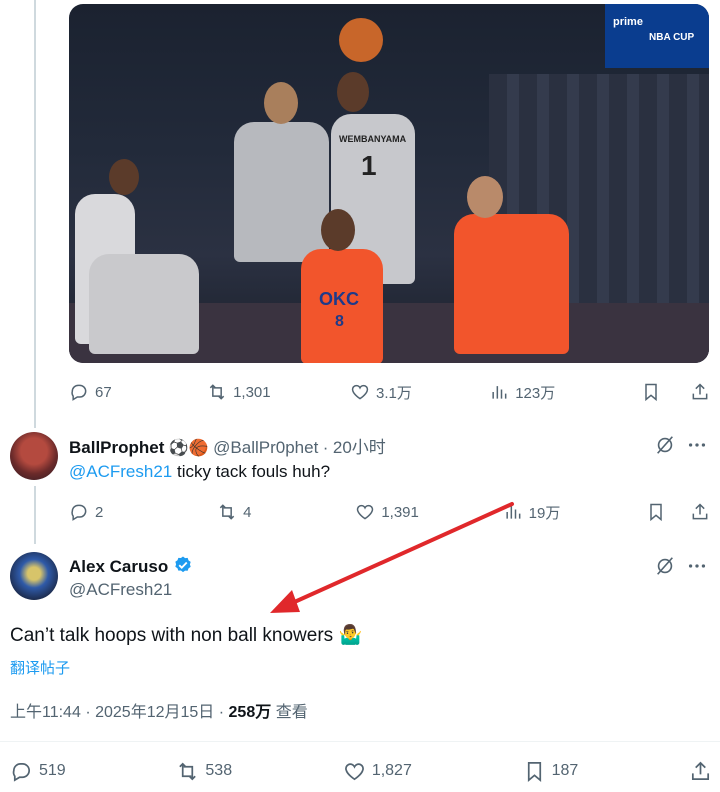  Describe the element at coordinates (182, 564) in the screenshot. I see `verified-badge-icon` at that location.